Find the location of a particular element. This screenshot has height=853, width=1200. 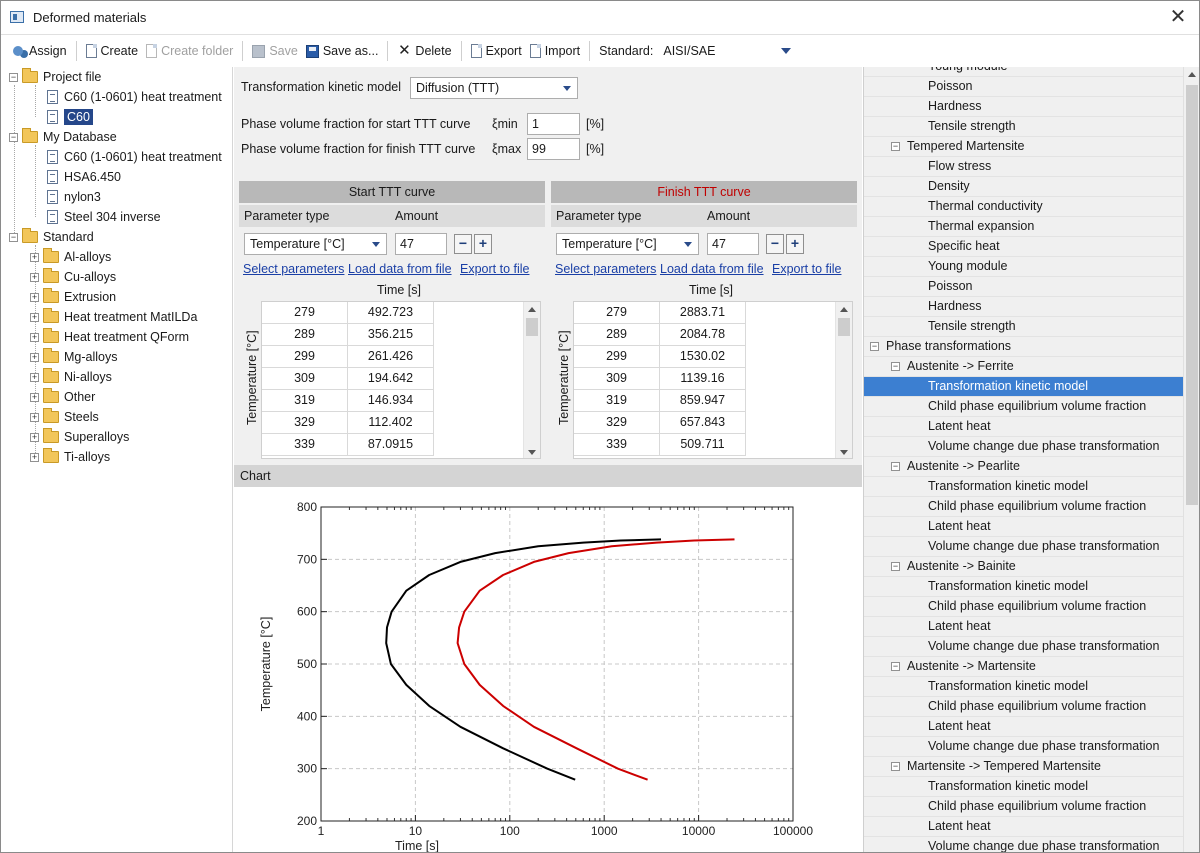

time-cell: 146.934 is located at coordinates (391, 401).